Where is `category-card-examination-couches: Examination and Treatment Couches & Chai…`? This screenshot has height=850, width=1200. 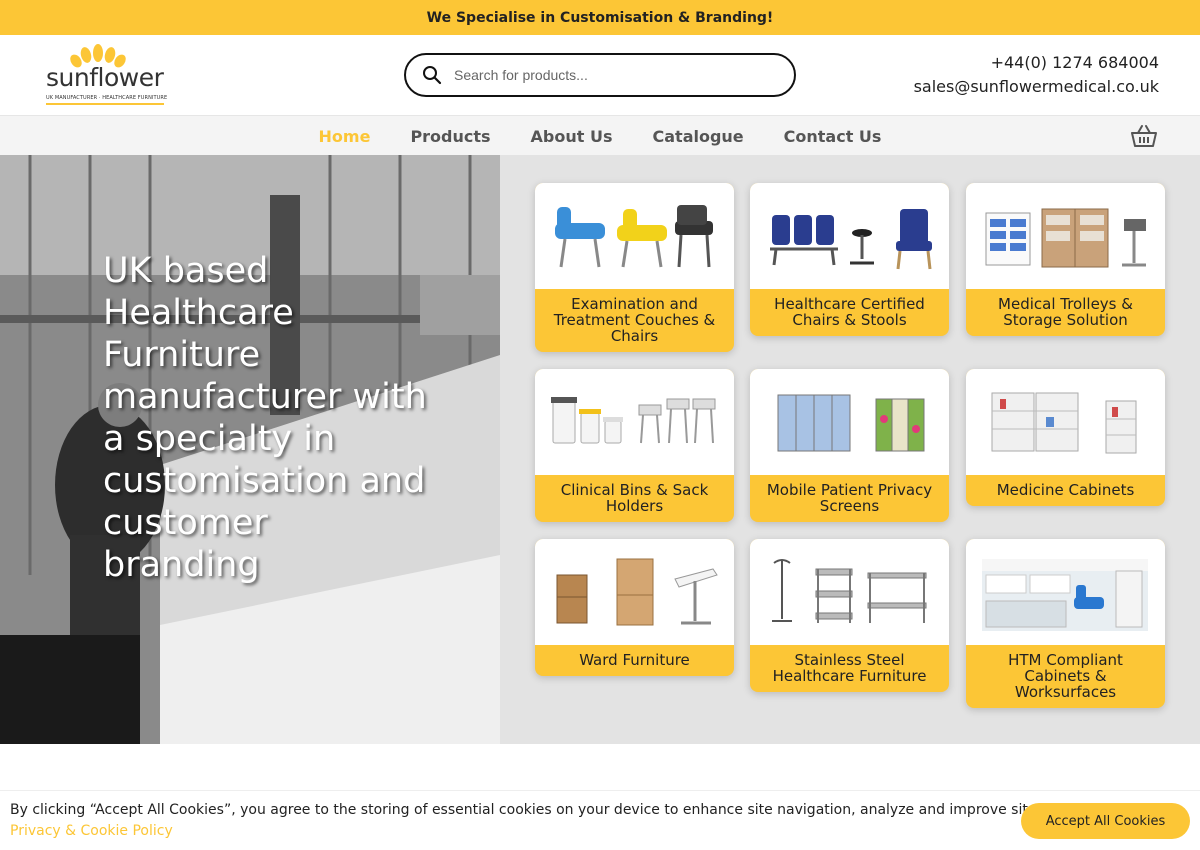
category-card-examination-couches: Examination and Treatment Couches & Chai… is located at coordinates (634, 267).